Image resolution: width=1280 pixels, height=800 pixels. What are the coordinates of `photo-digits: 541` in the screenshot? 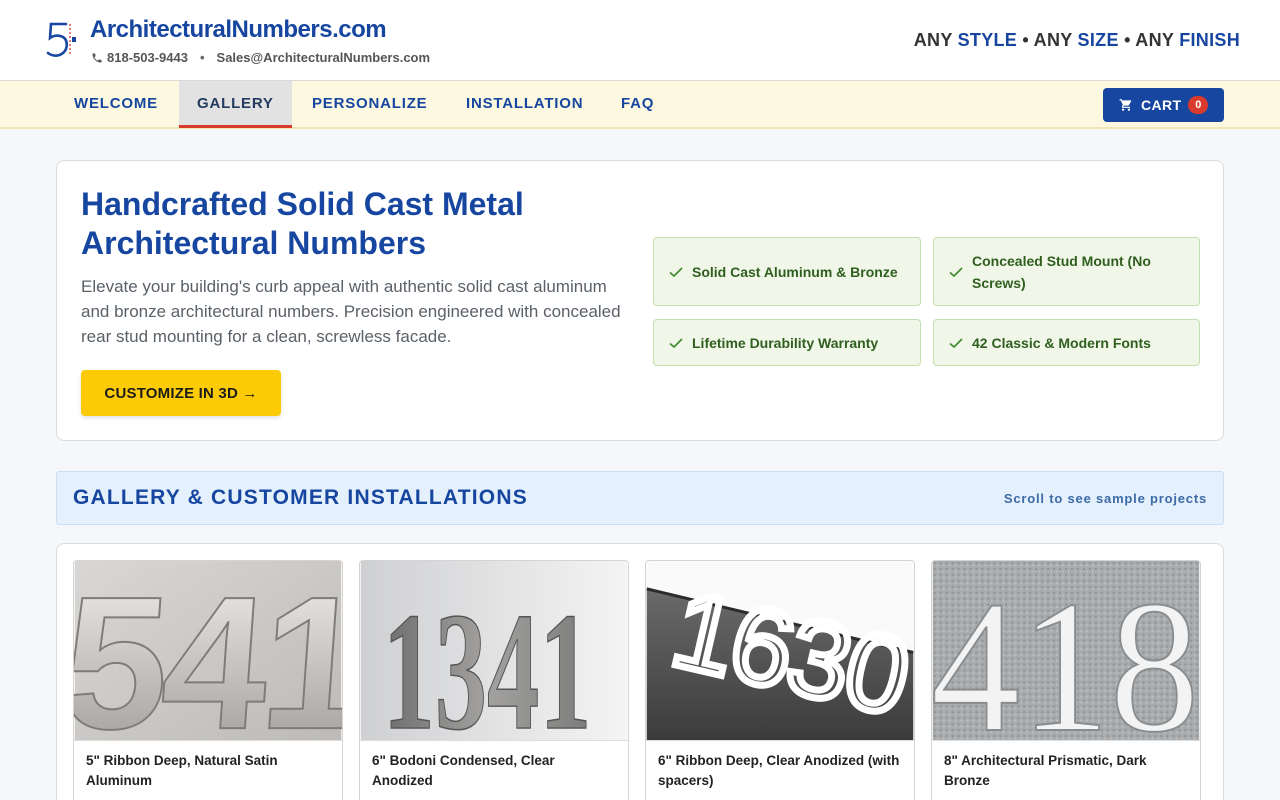 It's located at (208, 651).